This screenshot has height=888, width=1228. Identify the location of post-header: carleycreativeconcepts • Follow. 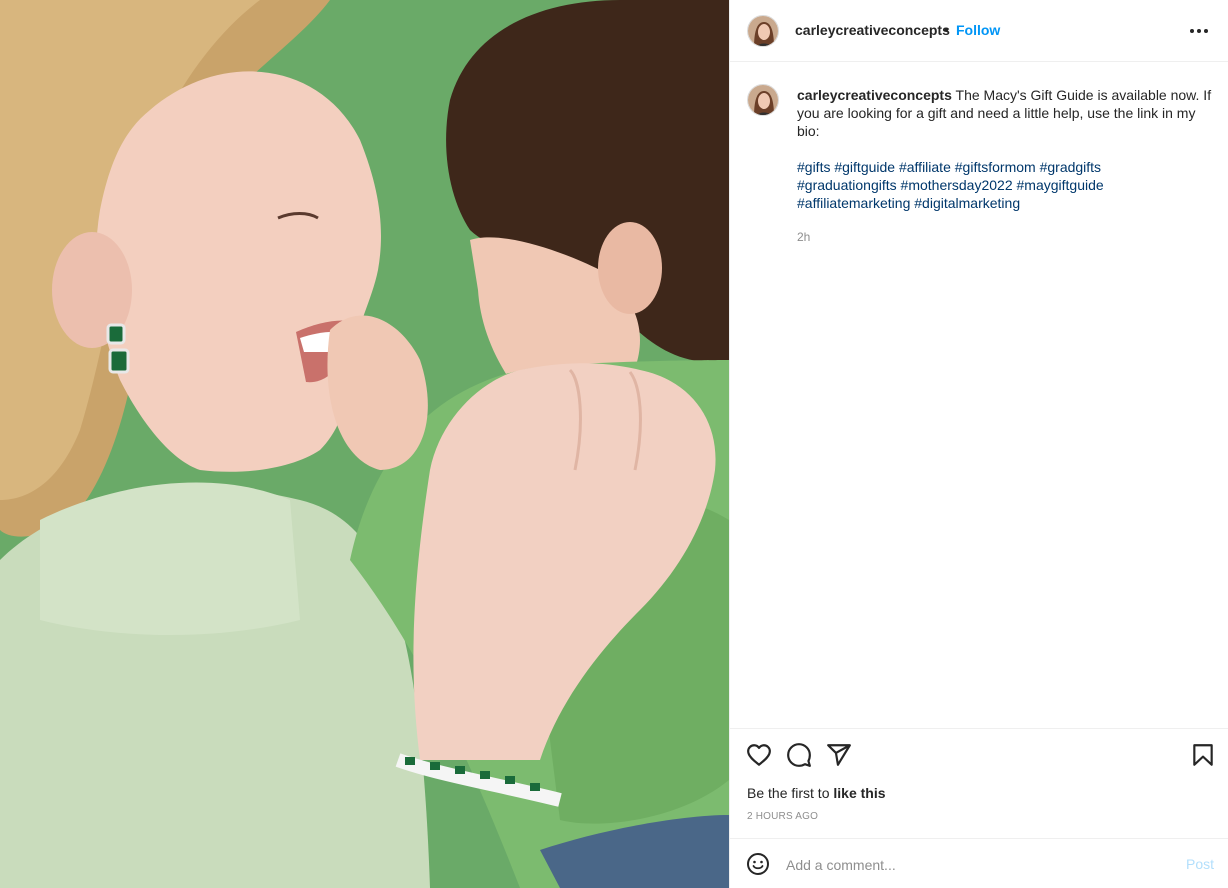
(979, 31).